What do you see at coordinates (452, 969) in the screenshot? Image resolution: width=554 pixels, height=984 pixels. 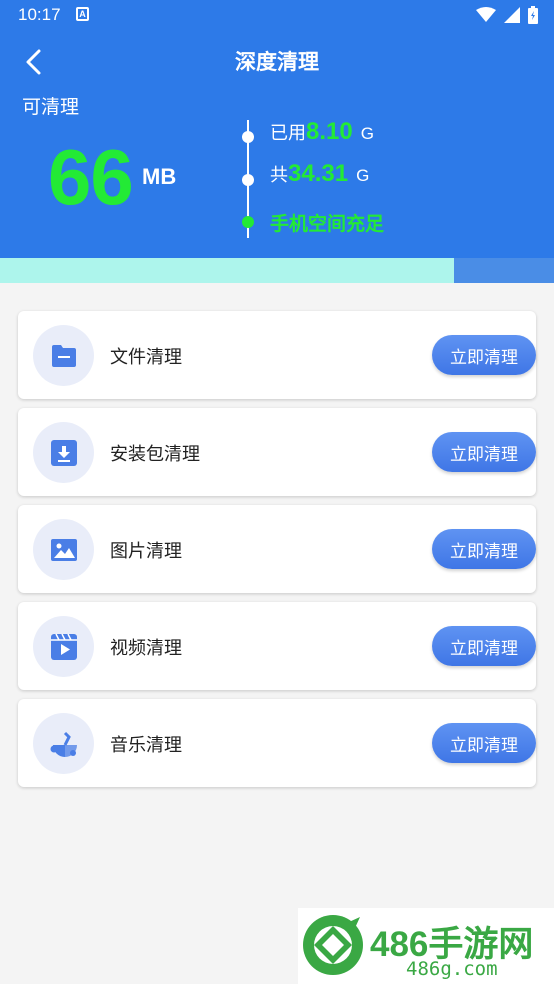 I see `watermark-url: 486g.com` at bounding box center [452, 969].